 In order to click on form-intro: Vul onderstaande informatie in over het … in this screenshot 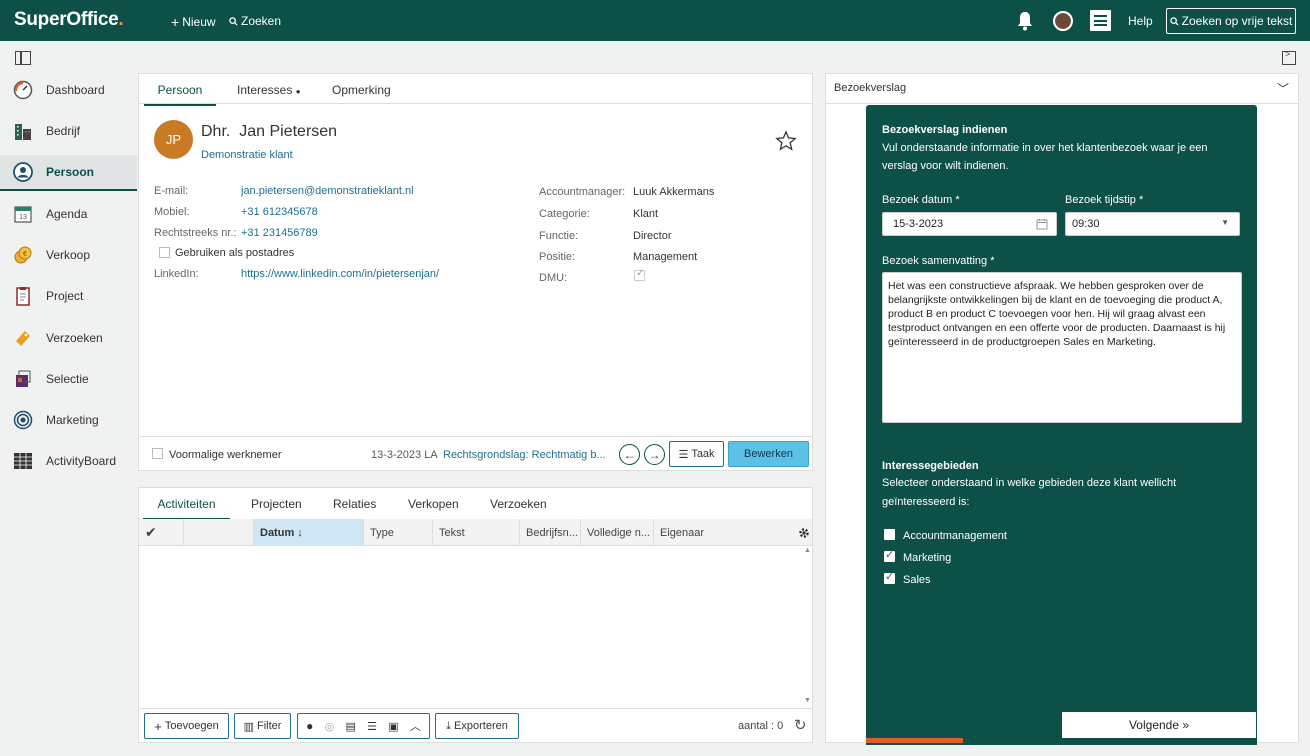, I will do `click(1045, 148)`.